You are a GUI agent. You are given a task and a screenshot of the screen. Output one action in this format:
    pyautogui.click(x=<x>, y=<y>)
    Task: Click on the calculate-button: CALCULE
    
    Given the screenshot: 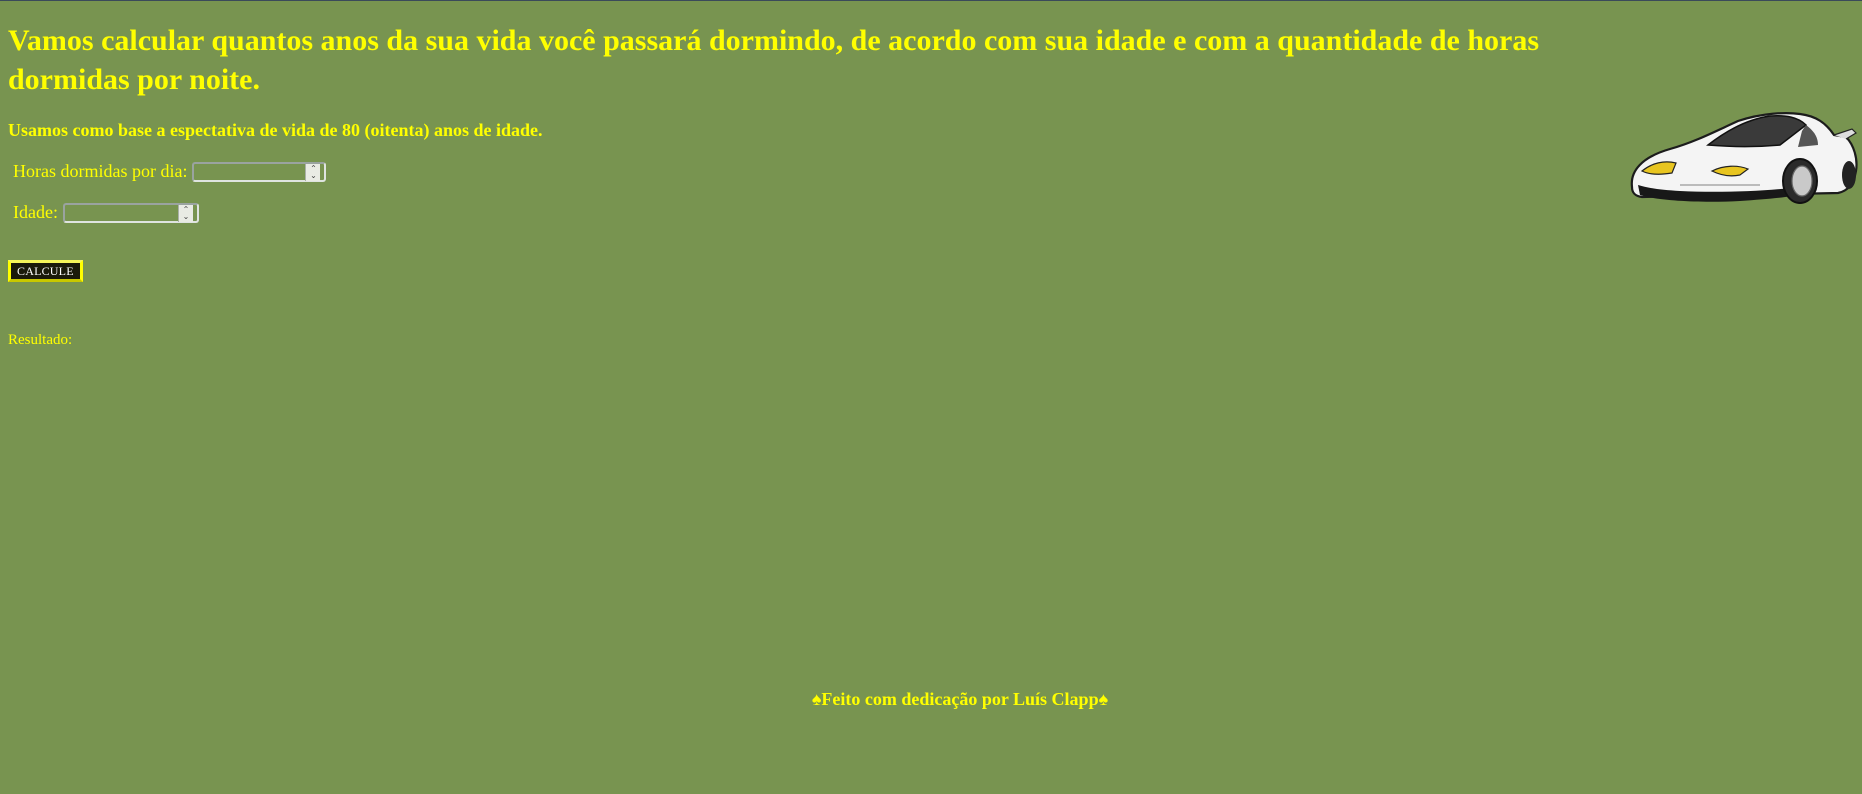 What is the action you would take?
    pyautogui.click(x=45, y=271)
    